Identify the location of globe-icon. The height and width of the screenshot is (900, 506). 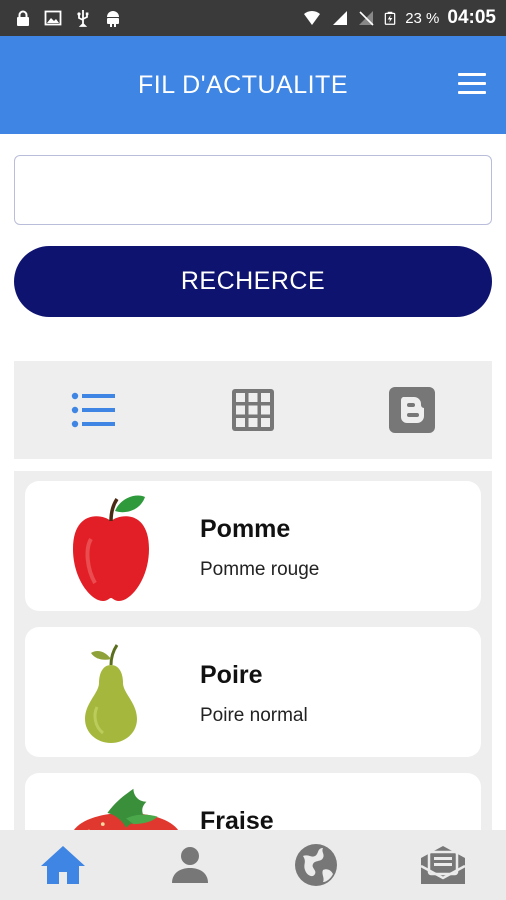
(316, 865).